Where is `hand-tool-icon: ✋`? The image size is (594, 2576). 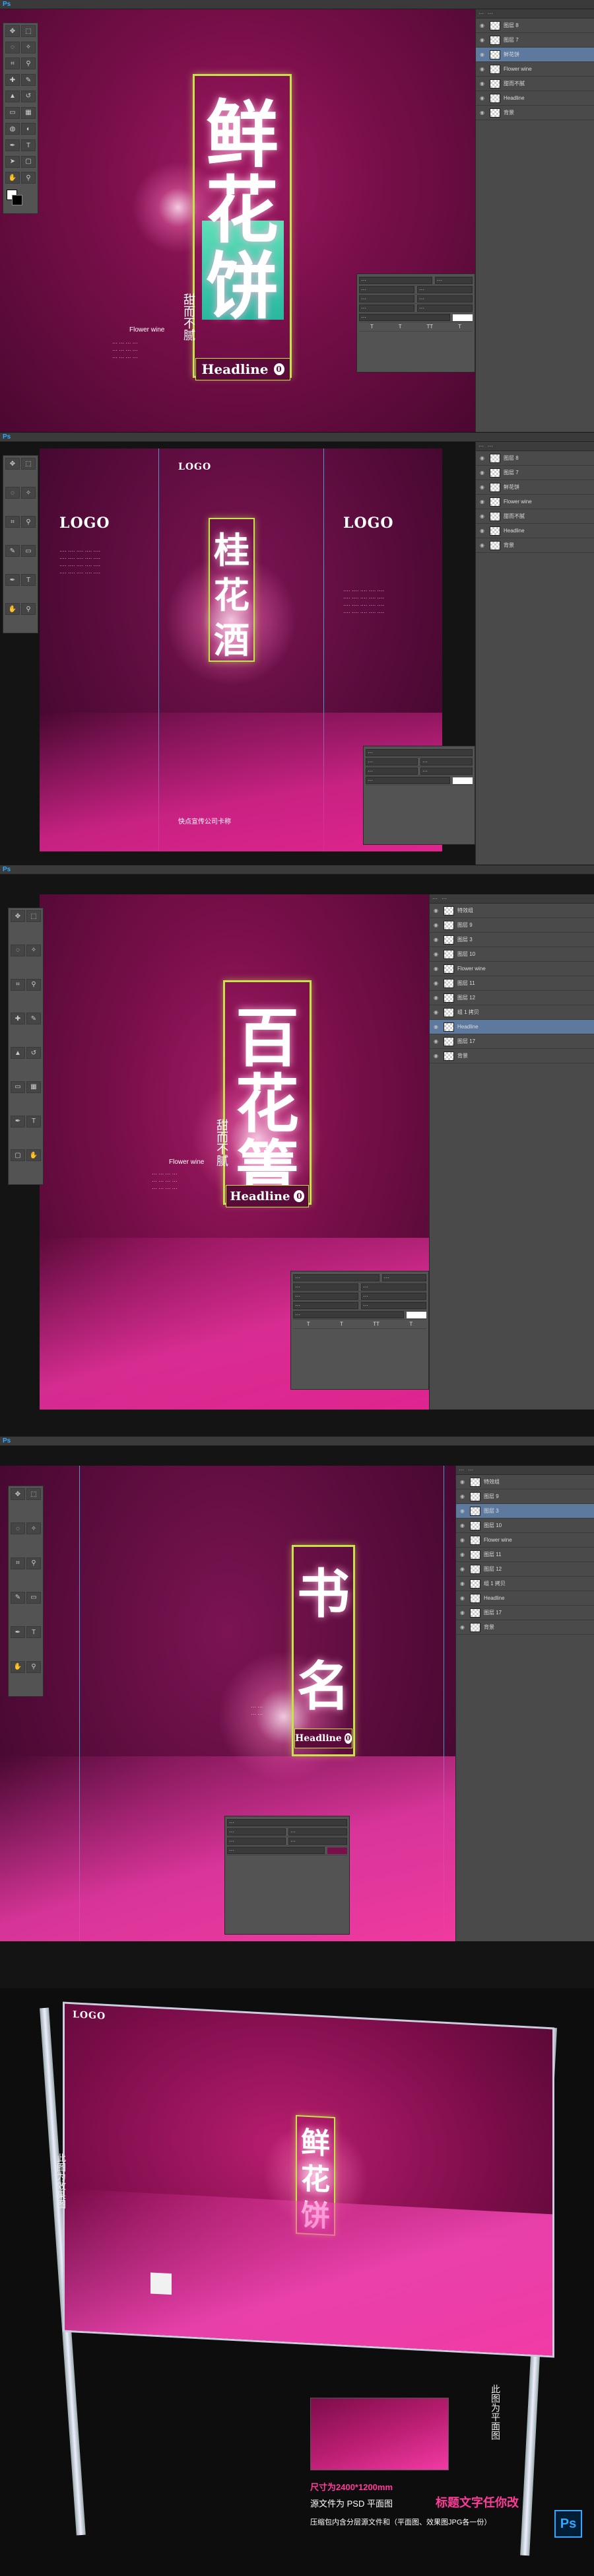
hand-tool-icon: ✋ is located at coordinates (12, 609).